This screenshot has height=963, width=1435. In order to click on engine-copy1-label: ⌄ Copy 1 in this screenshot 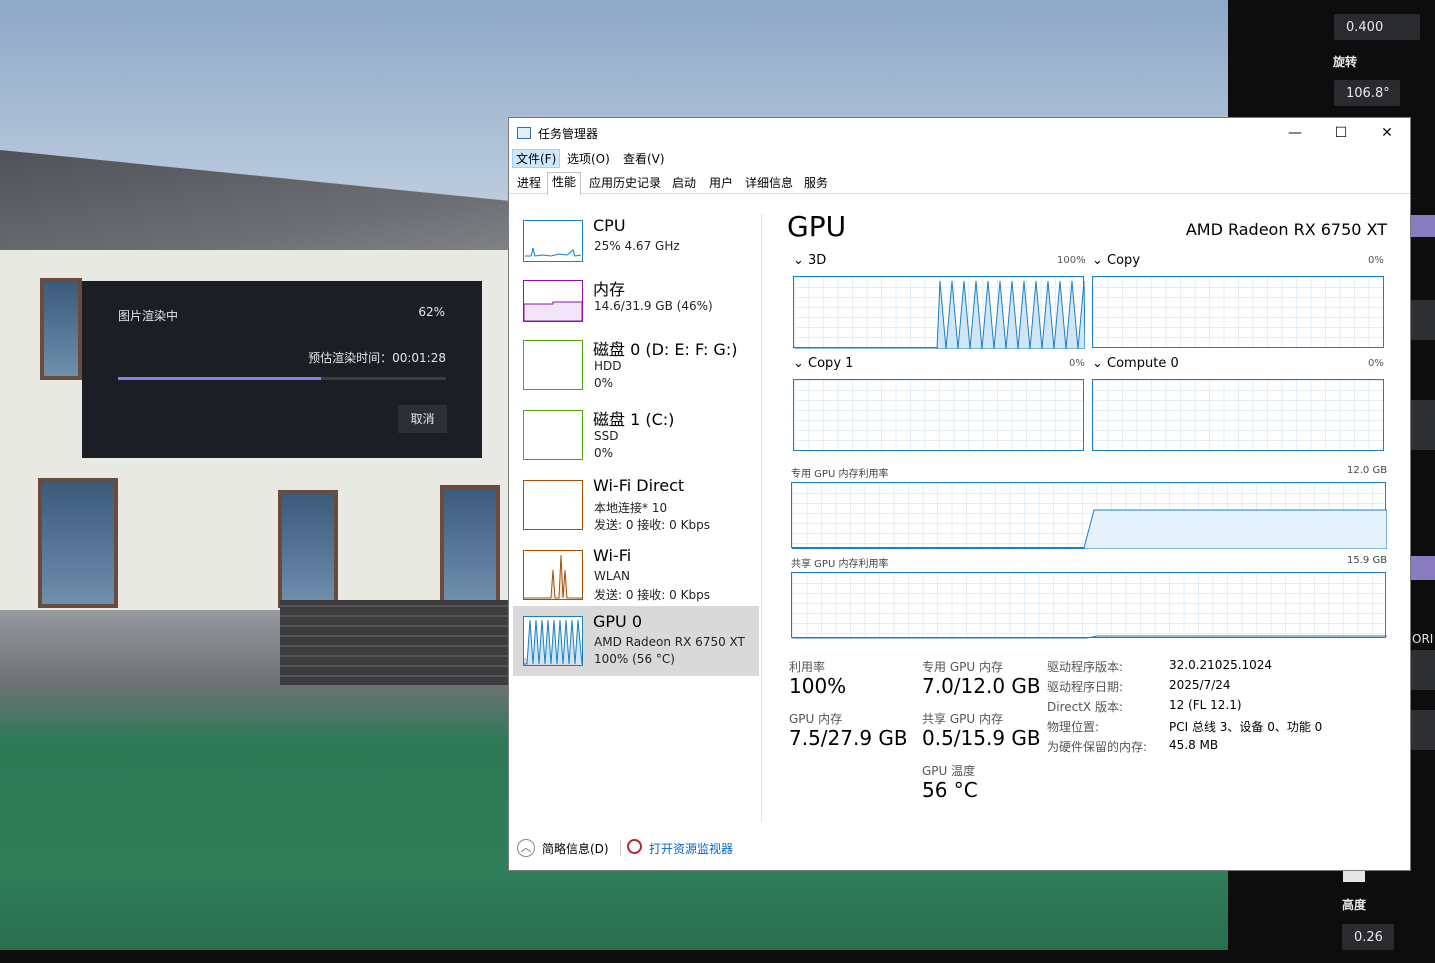, I will do `click(823, 363)`.